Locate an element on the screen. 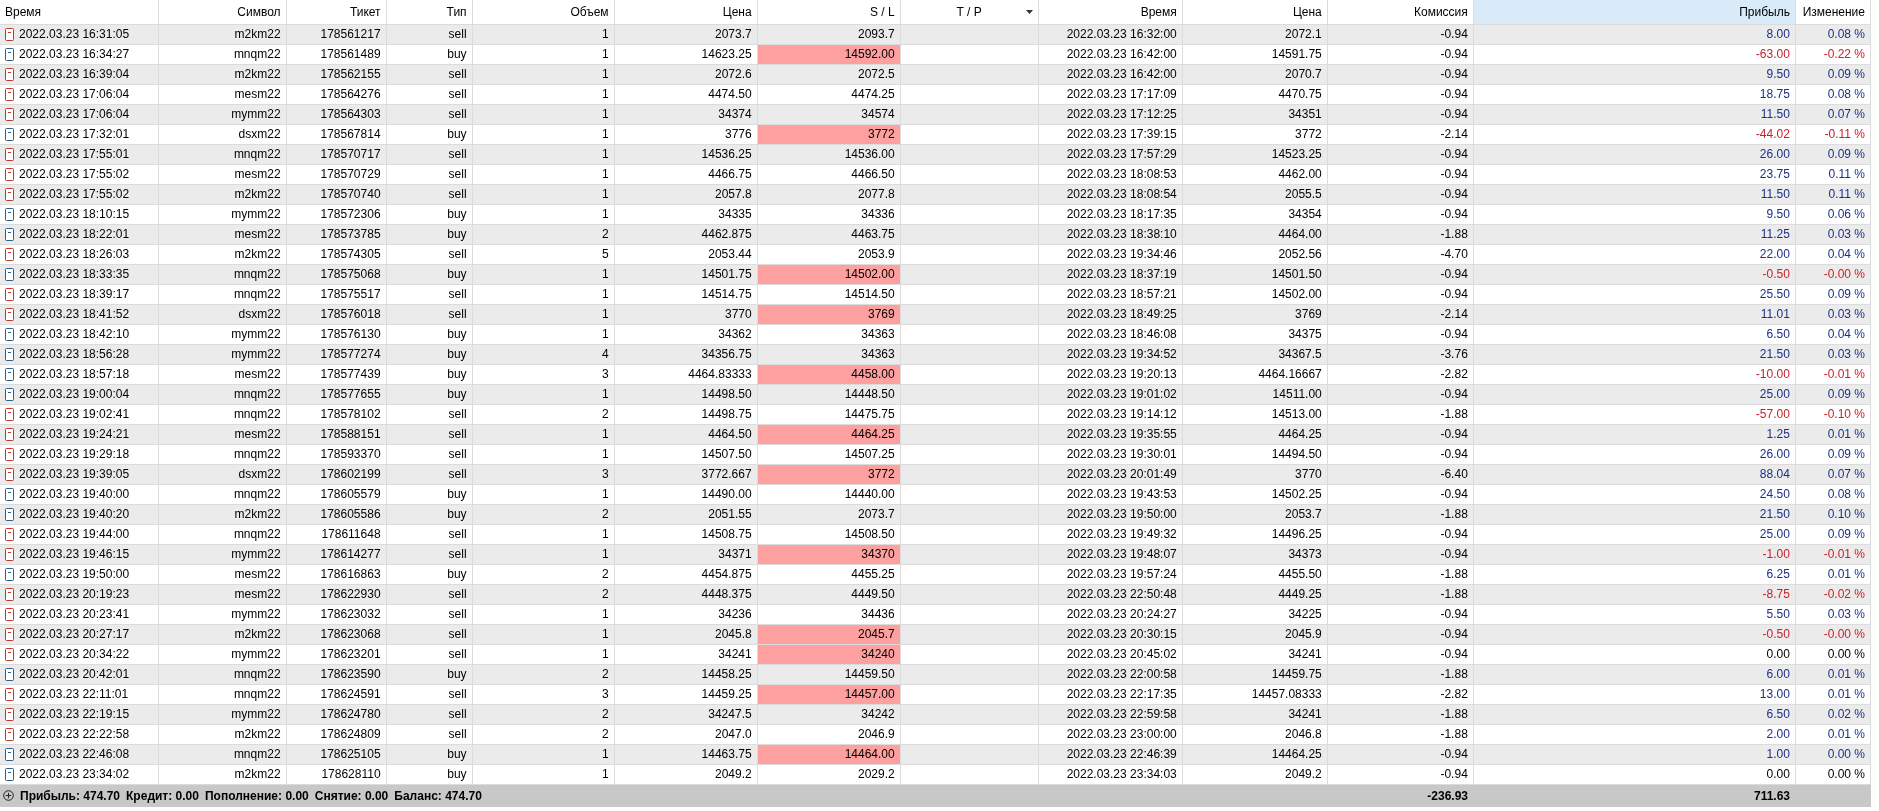  table-cell: 178623032 is located at coordinates (336, 614).